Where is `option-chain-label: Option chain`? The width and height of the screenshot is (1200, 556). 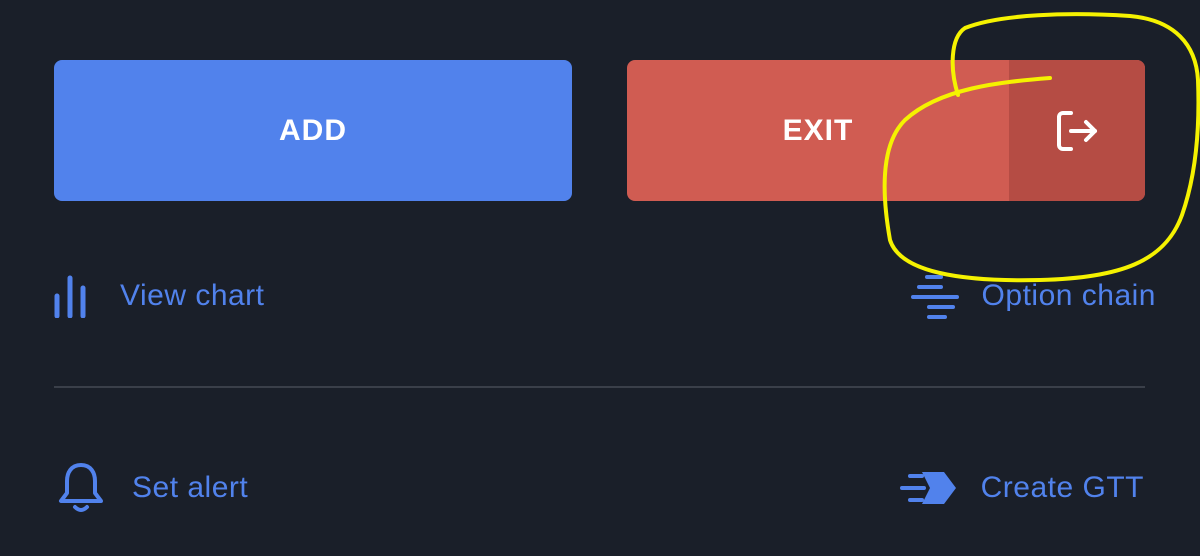
option-chain-label: Option chain is located at coordinates (1068, 295).